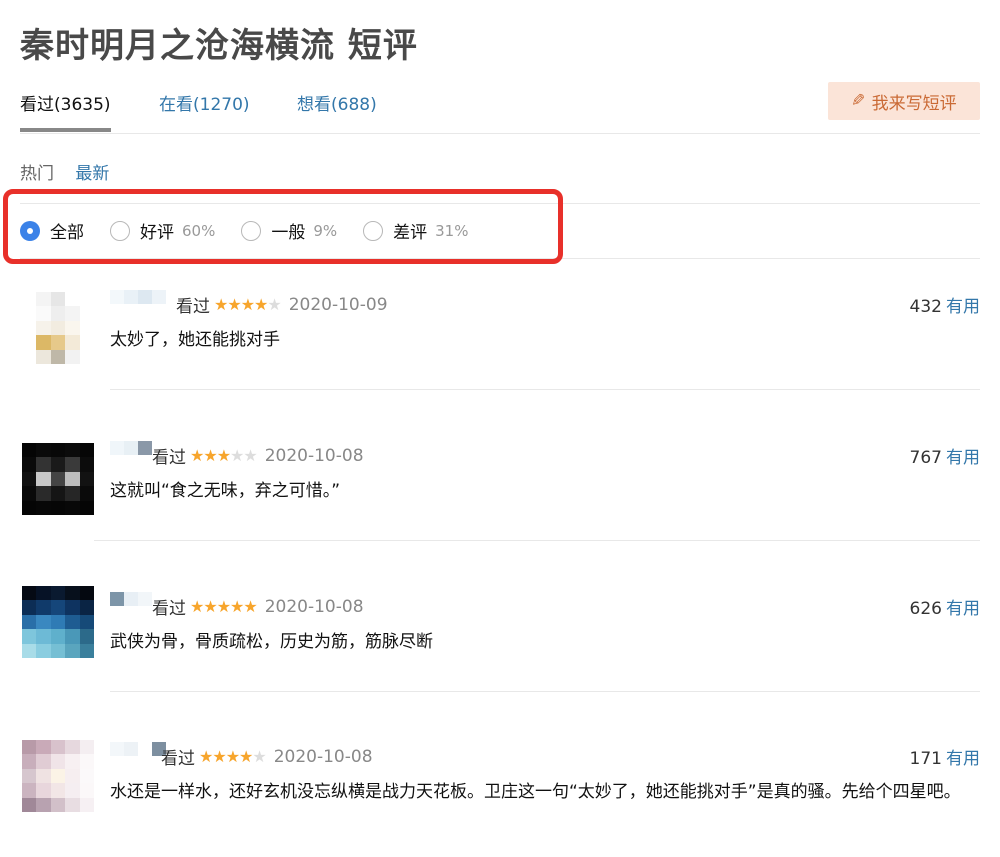  Describe the element at coordinates (204, 102) in the screenshot. I see `tab-watching: 在看(1270)` at that location.